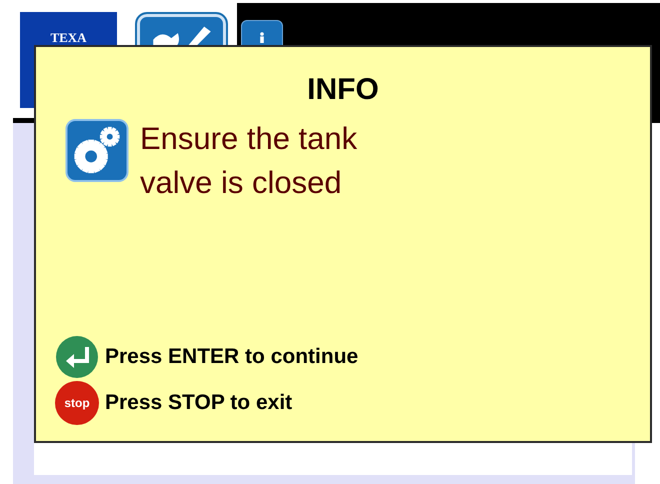  Describe the element at coordinates (68, 38) in the screenshot. I see `logo-text: TEXA` at that location.